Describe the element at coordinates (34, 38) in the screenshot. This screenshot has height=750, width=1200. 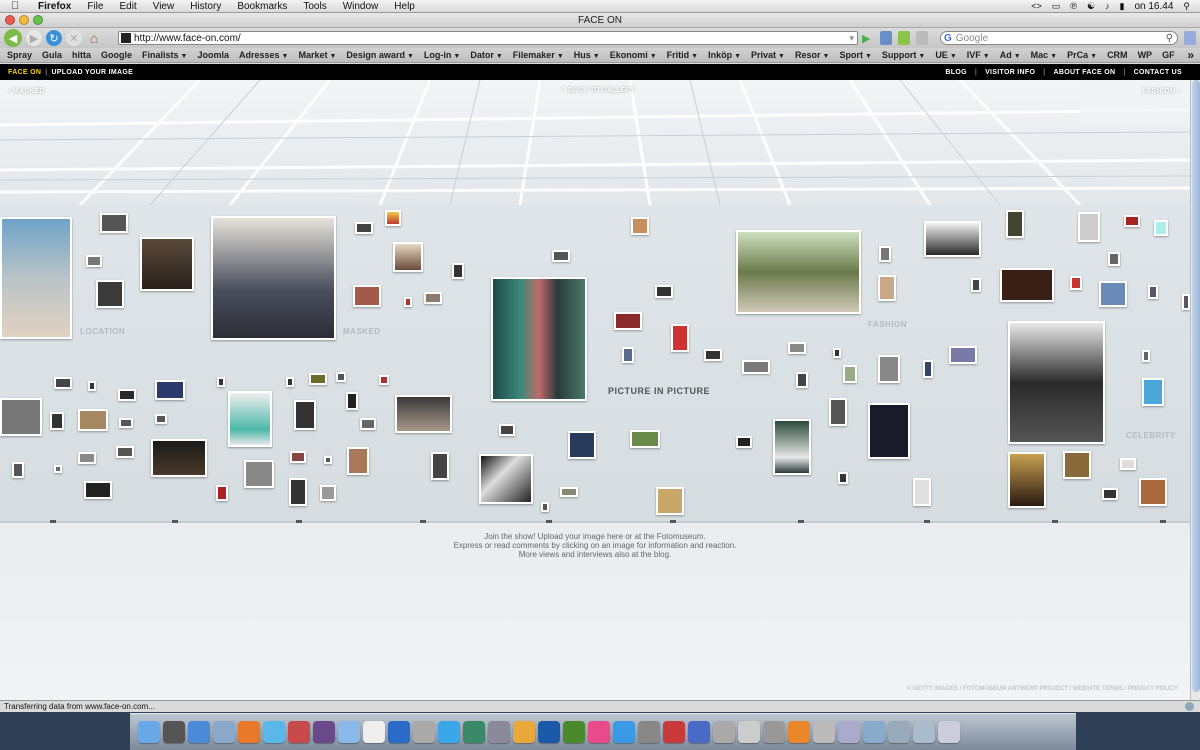
I see `forward-button: ▶` at that location.